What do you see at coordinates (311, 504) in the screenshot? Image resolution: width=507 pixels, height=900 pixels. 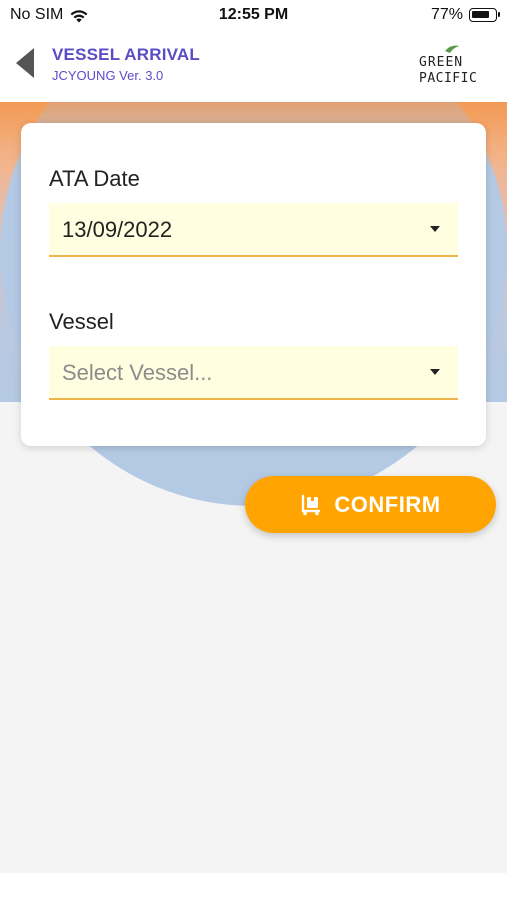 I see `cargo-dolly-icon` at bounding box center [311, 504].